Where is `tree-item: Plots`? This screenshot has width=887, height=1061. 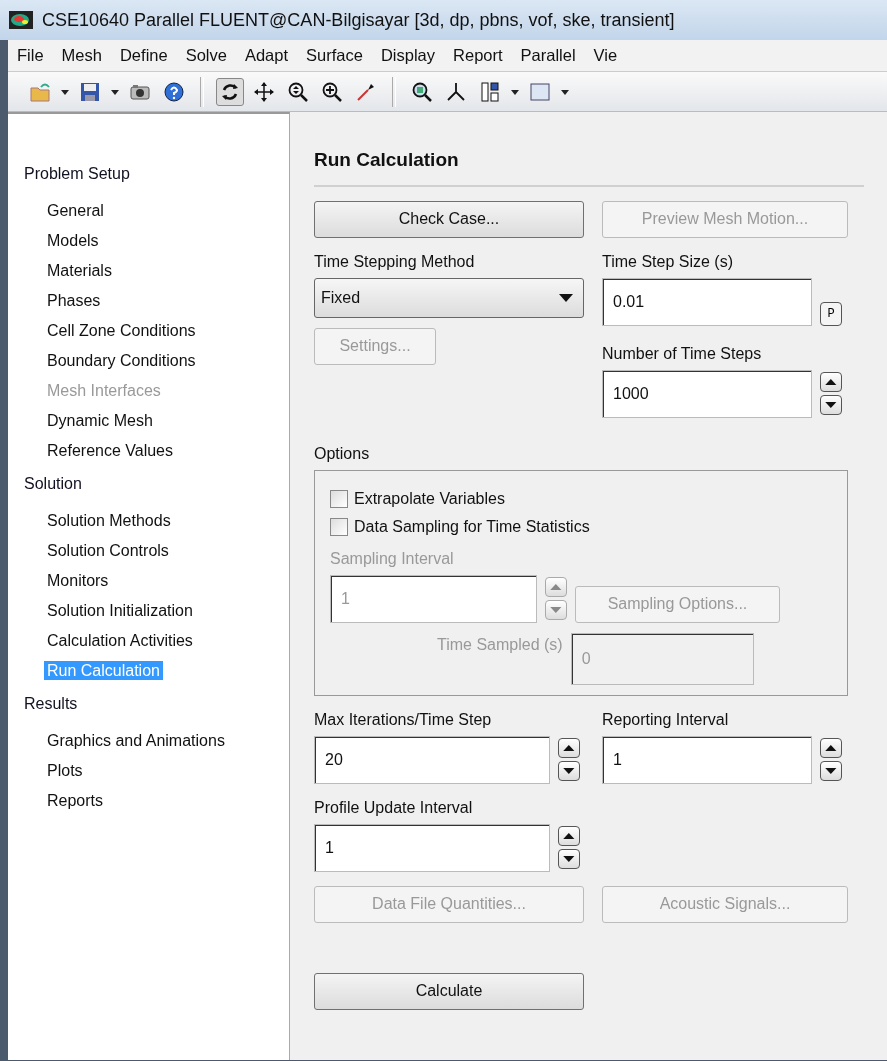
tree-item: Plots is located at coordinates (65, 770).